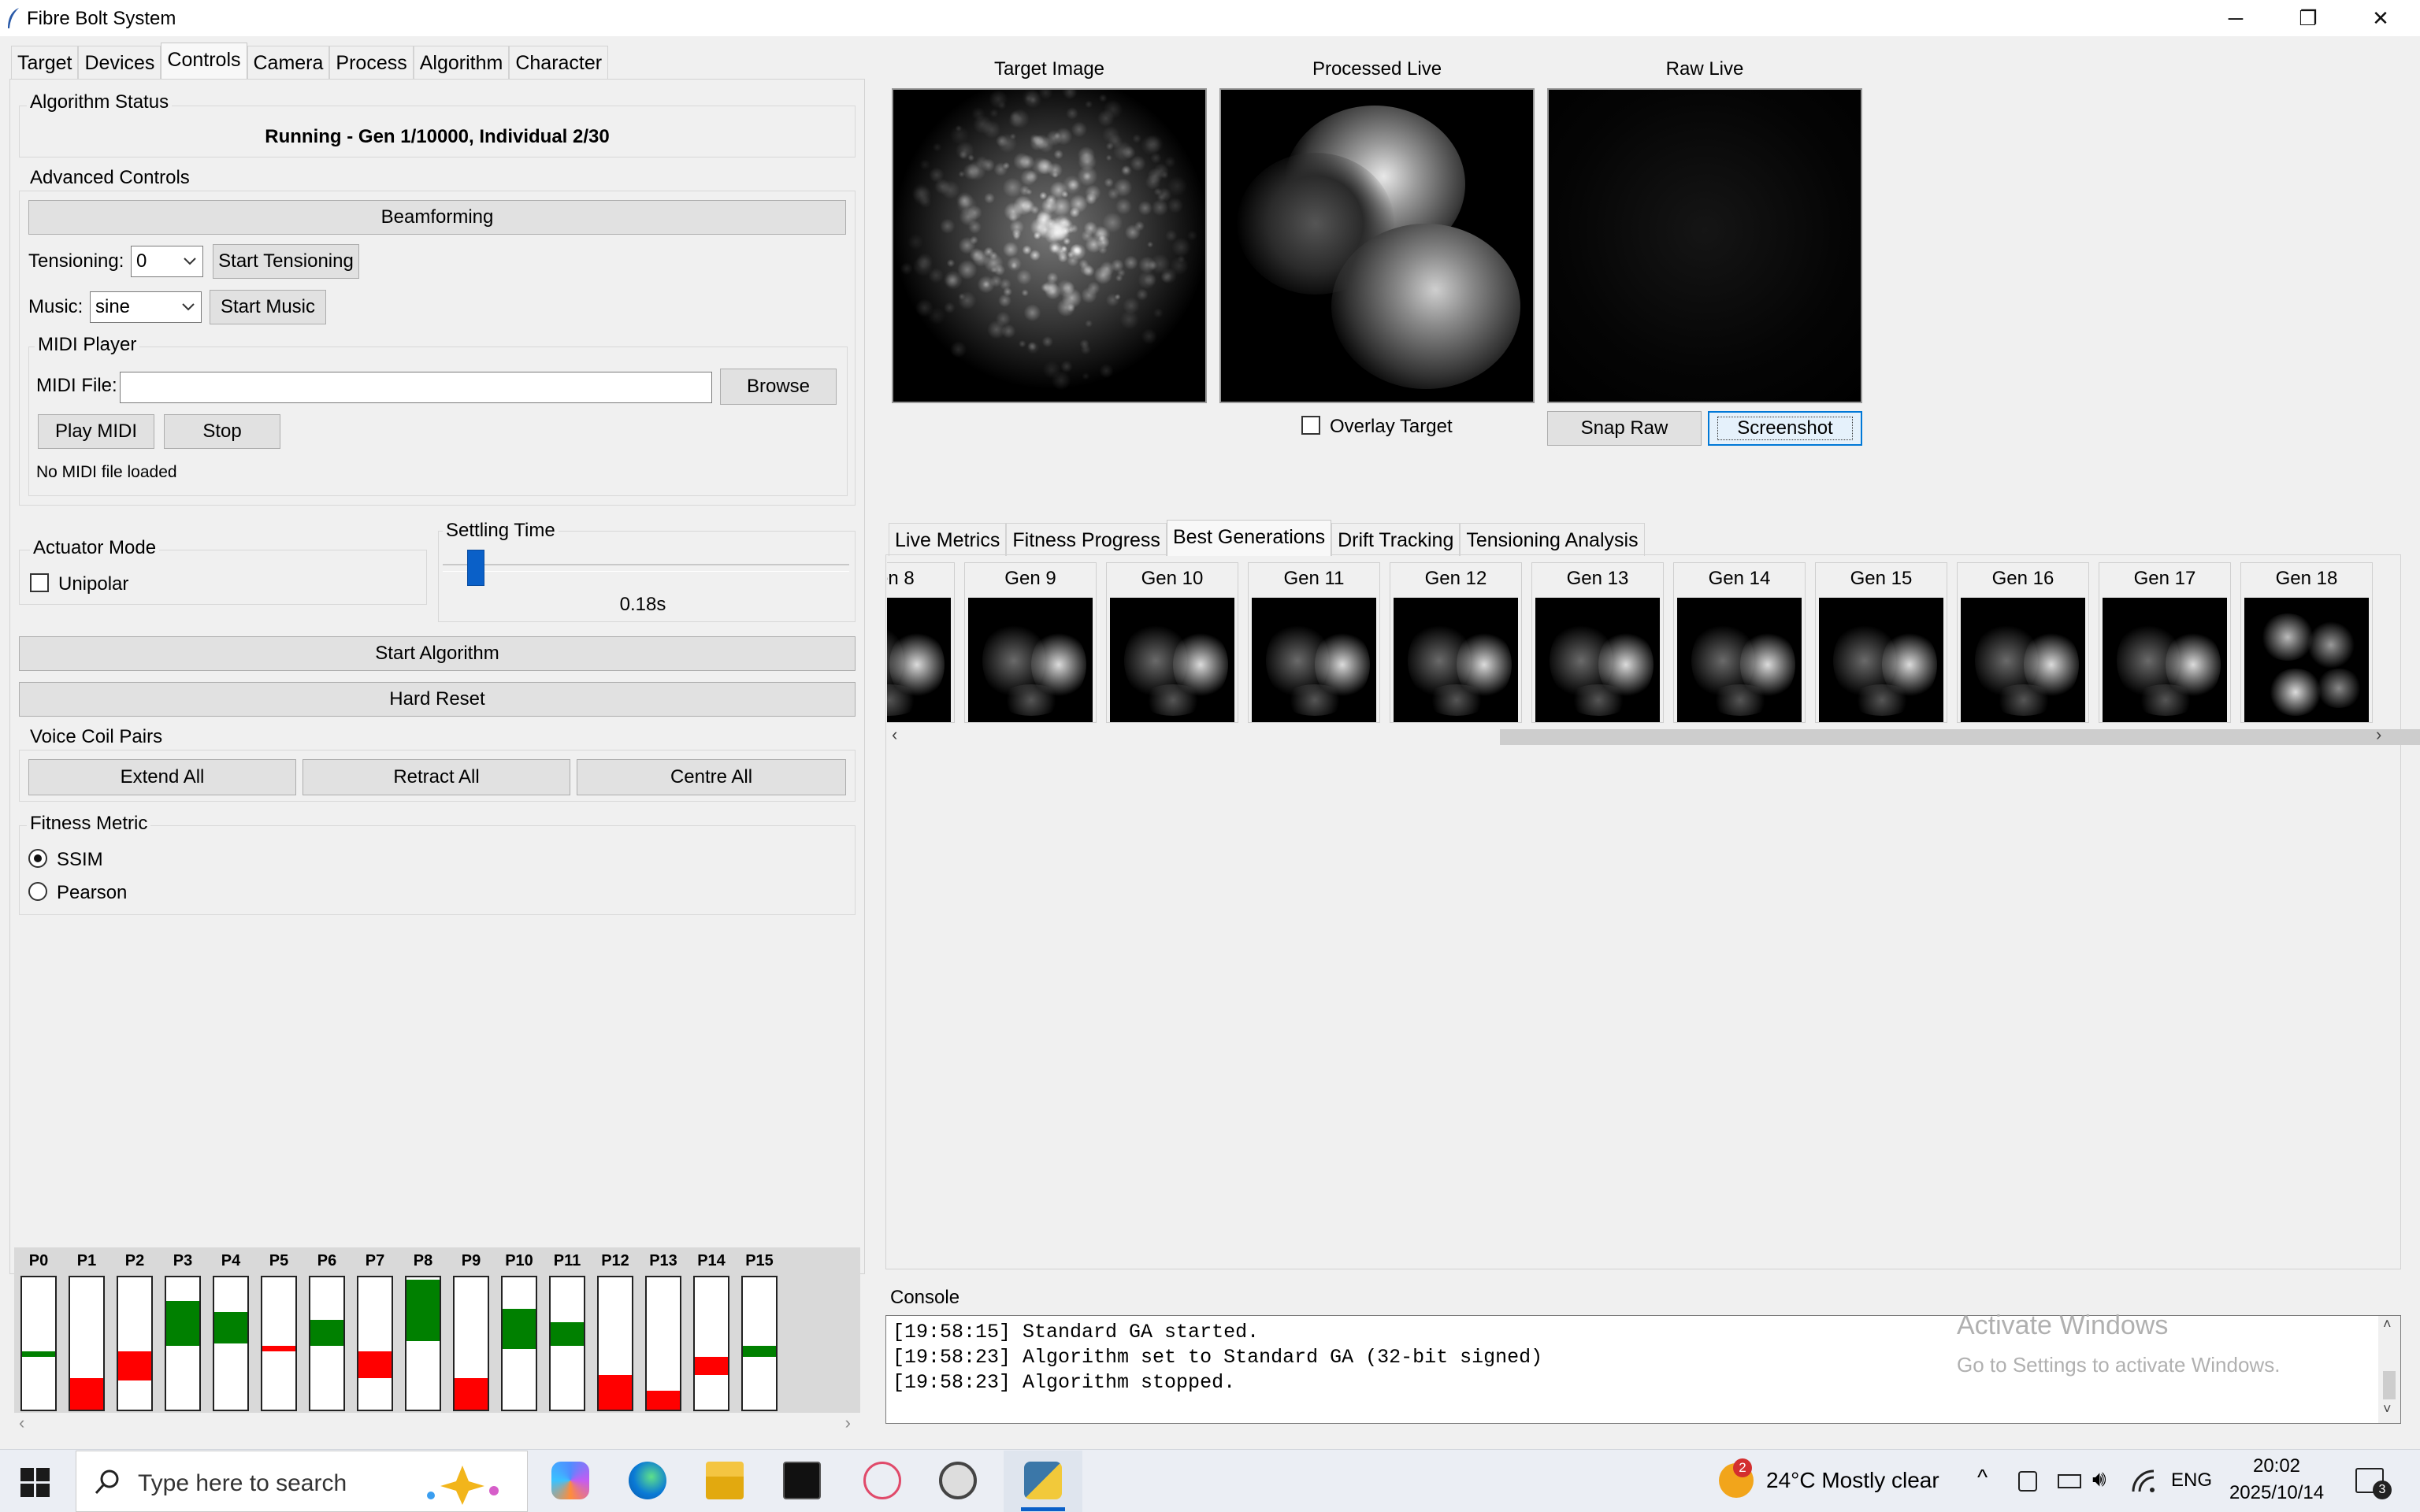 The image size is (2420, 1512). I want to click on scroll-up-icon: ˄, so click(2387, 1324).